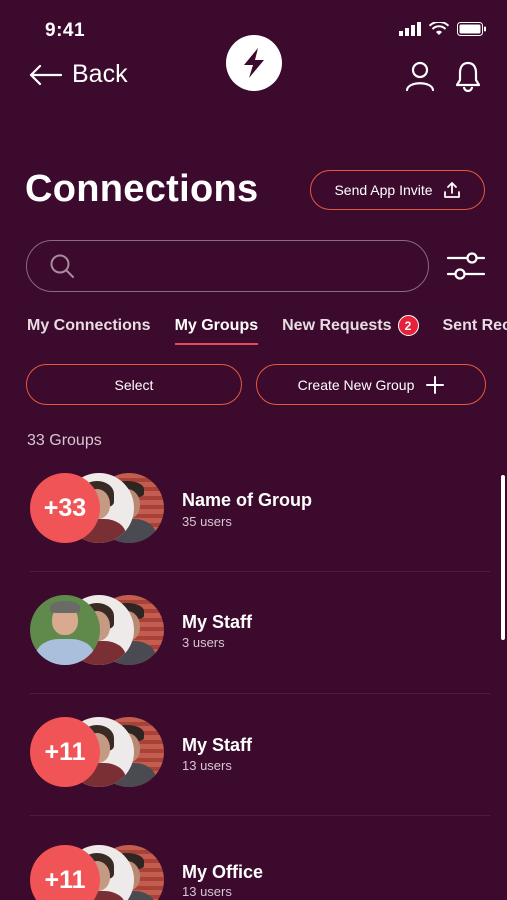 Image resolution: width=507 pixels, height=900 pixels. Describe the element at coordinates (65, 752) in the screenshot. I see `more-members-badge: +11` at that location.